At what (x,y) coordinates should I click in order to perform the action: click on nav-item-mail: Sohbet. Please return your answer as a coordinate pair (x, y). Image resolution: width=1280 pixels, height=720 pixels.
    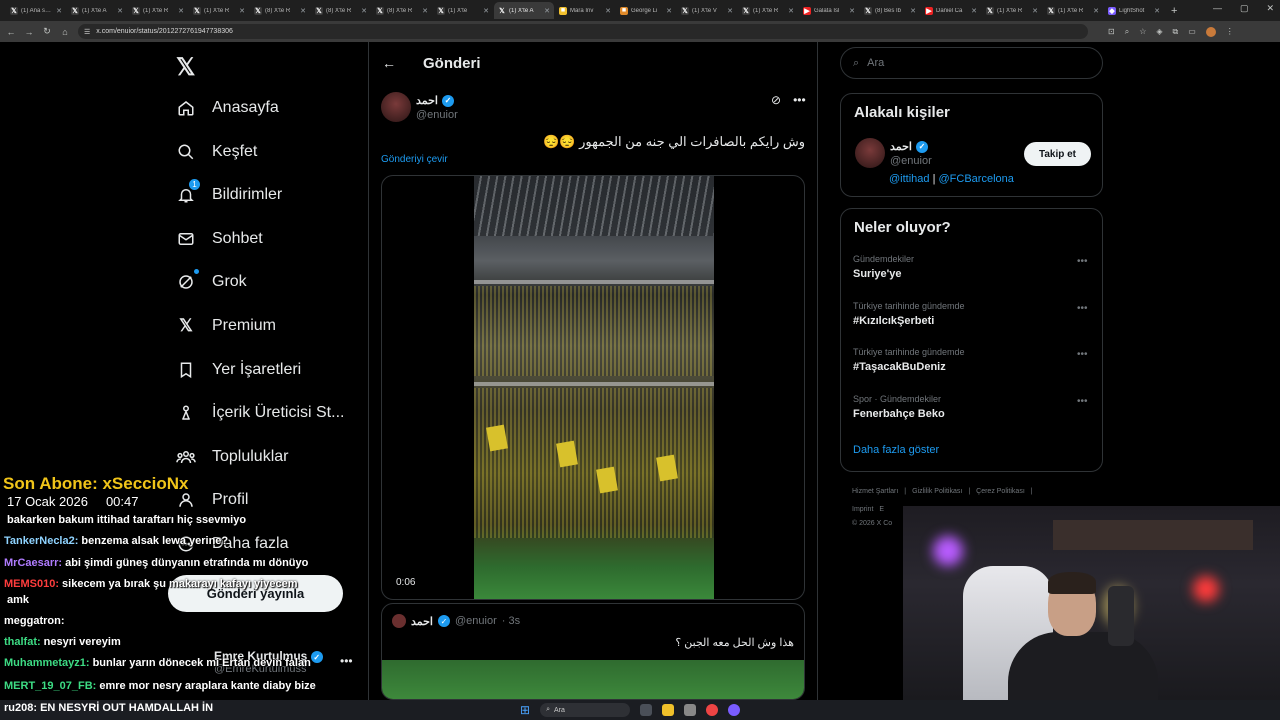
    Looking at the image, I should click on (219, 239).